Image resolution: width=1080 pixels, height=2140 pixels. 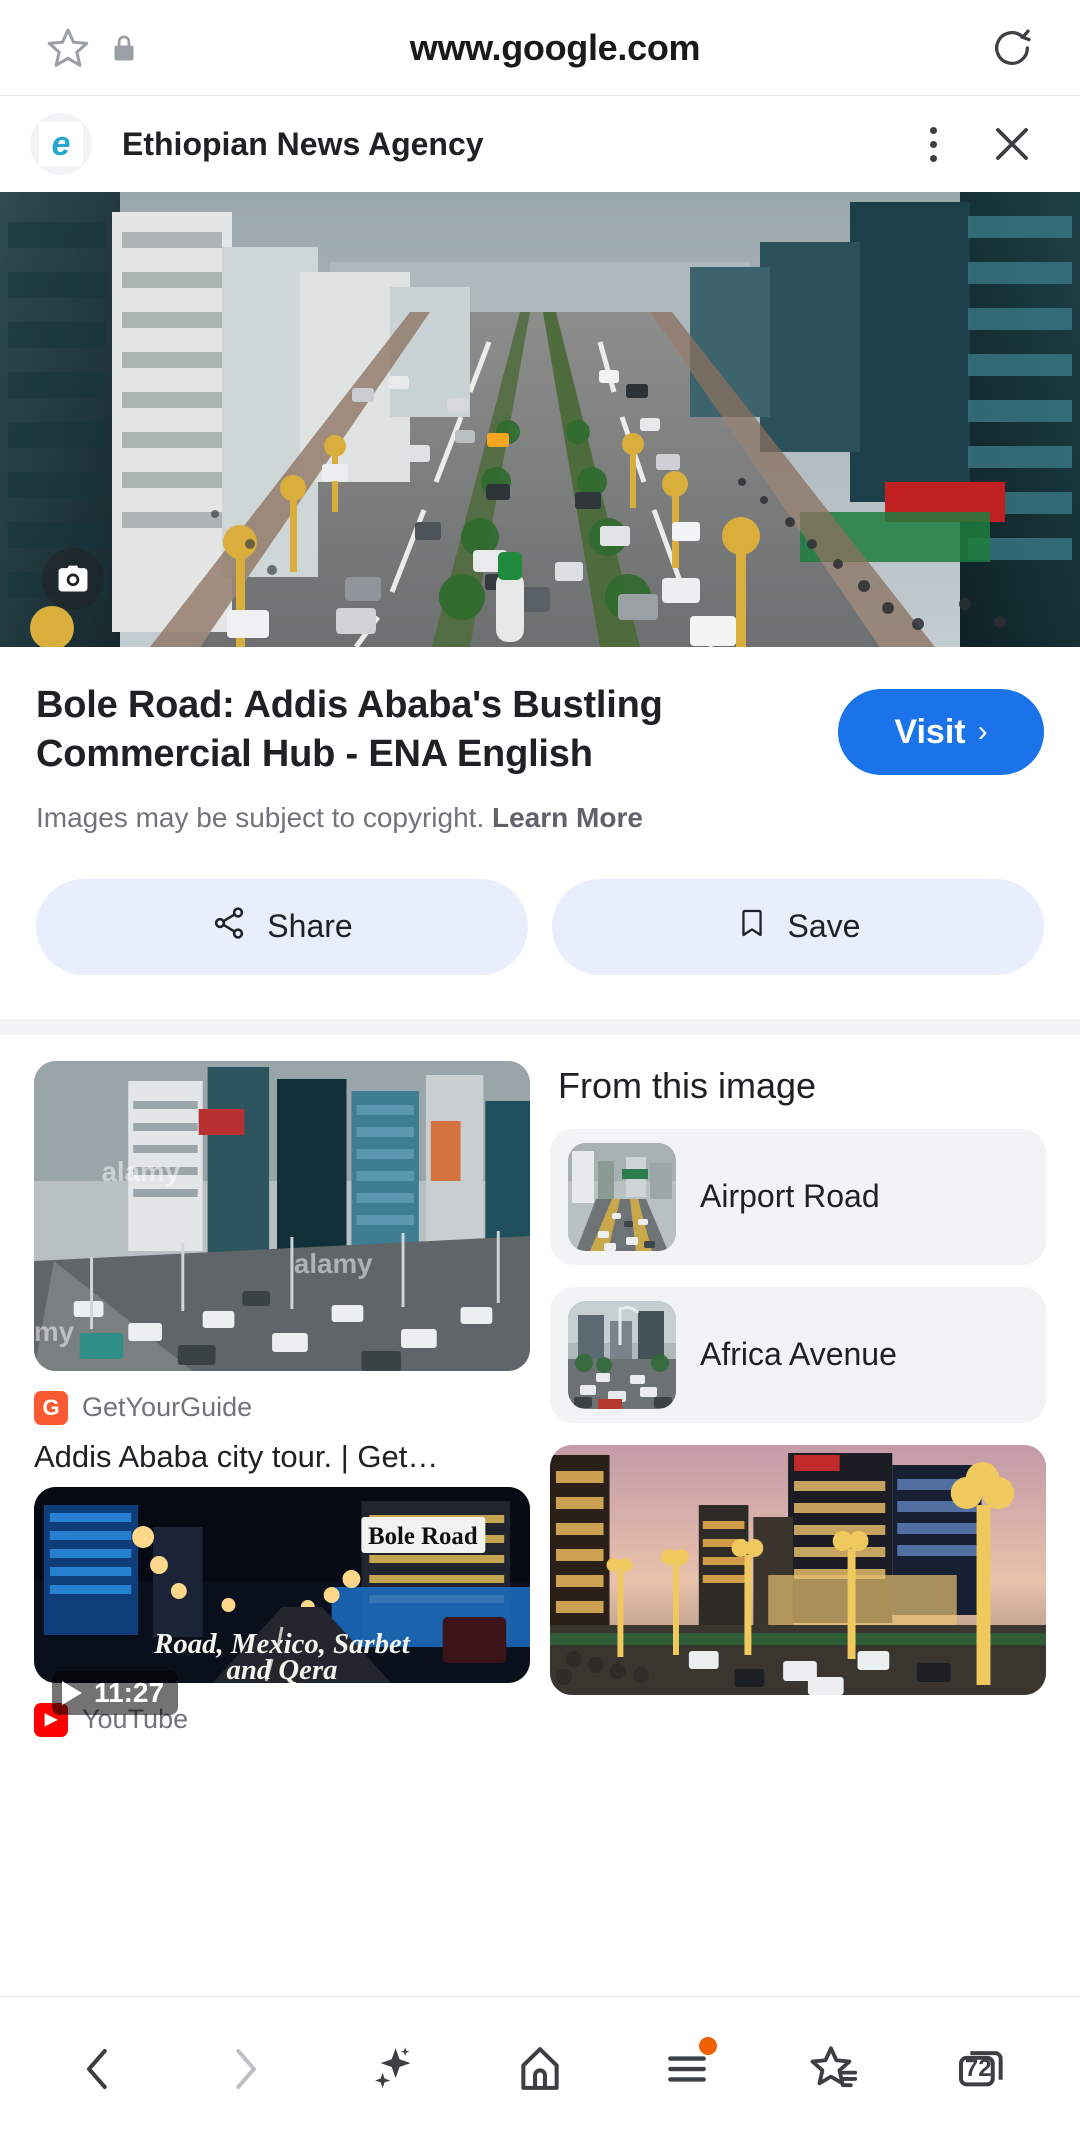 I want to click on nav-bookmarks-button, so click(x=835, y=2069).